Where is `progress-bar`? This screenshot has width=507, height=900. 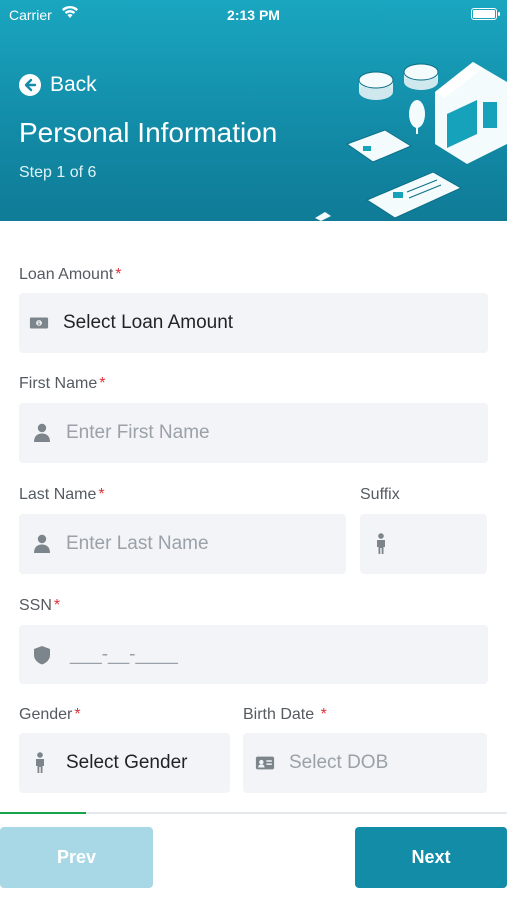
progress-bar is located at coordinates (253, 813).